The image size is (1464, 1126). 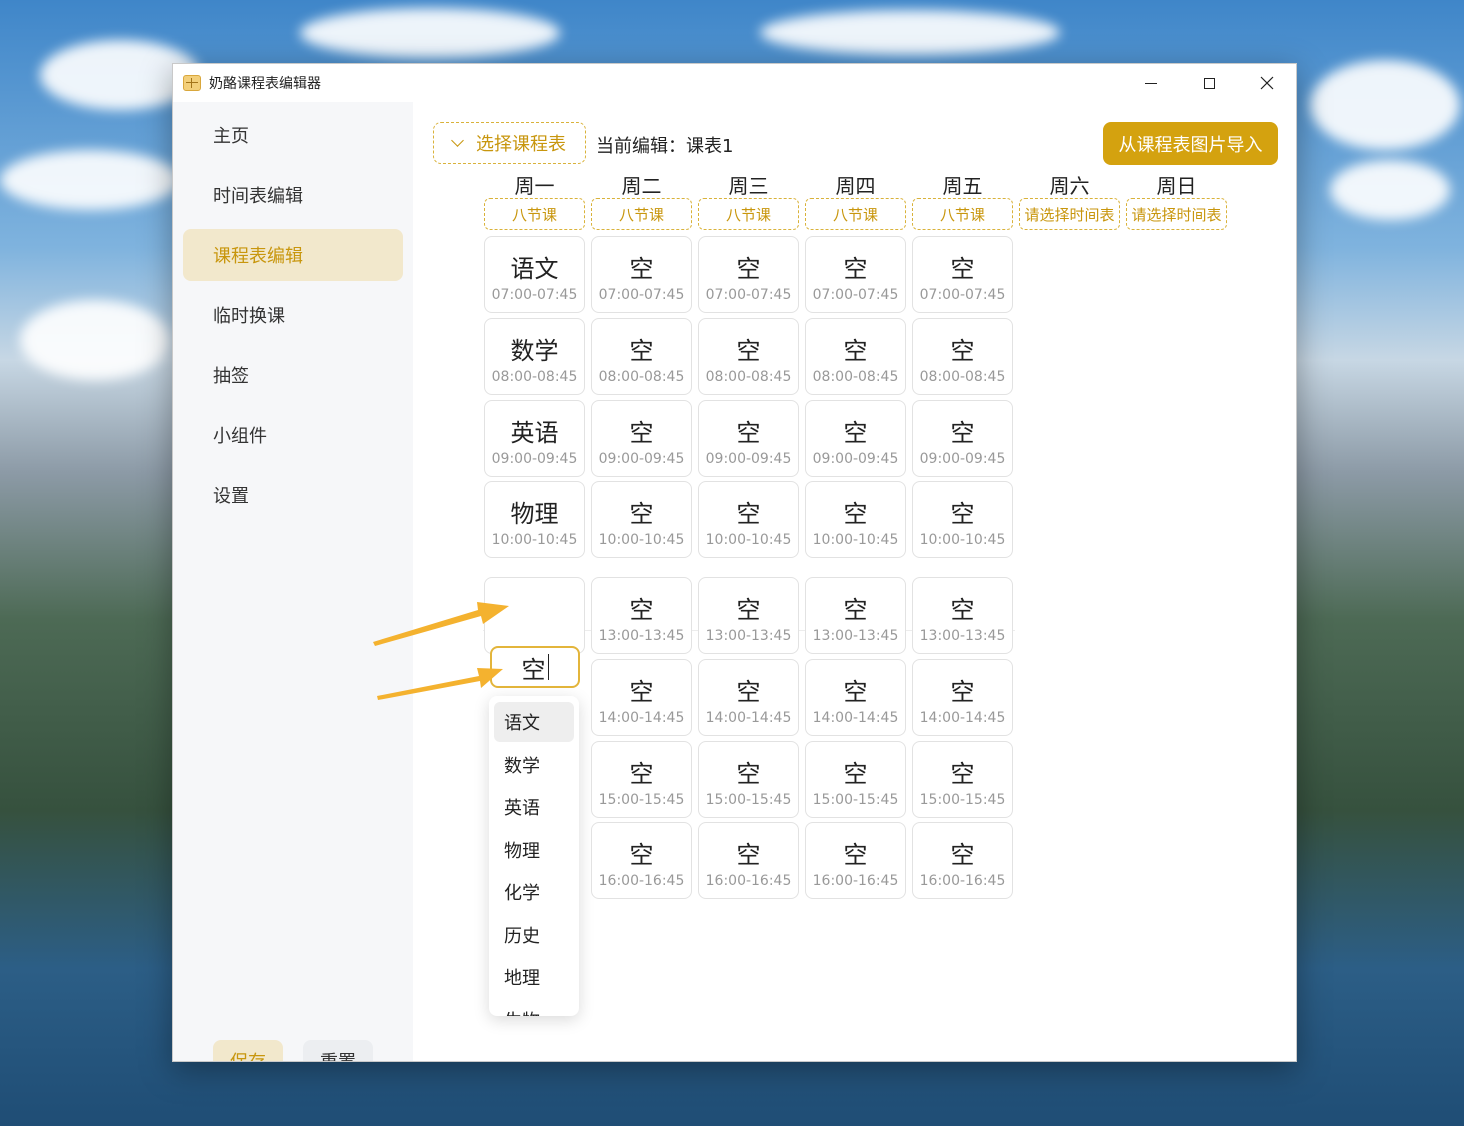 I want to click on sidebar-item-label: 临时换课, so click(x=249, y=316).